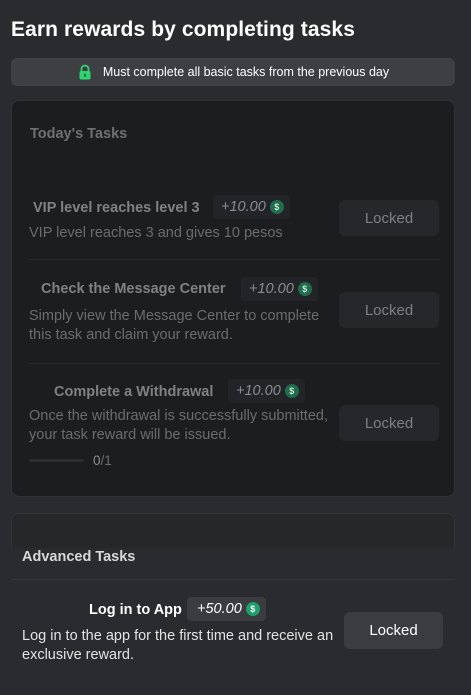 The height and width of the screenshot is (695, 471). What do you see at coordinates (156, 233) in the screenshot?
I see `task-description: VIP level reaches 3 and gives 10 pesos` at bounding box center [156, 233].